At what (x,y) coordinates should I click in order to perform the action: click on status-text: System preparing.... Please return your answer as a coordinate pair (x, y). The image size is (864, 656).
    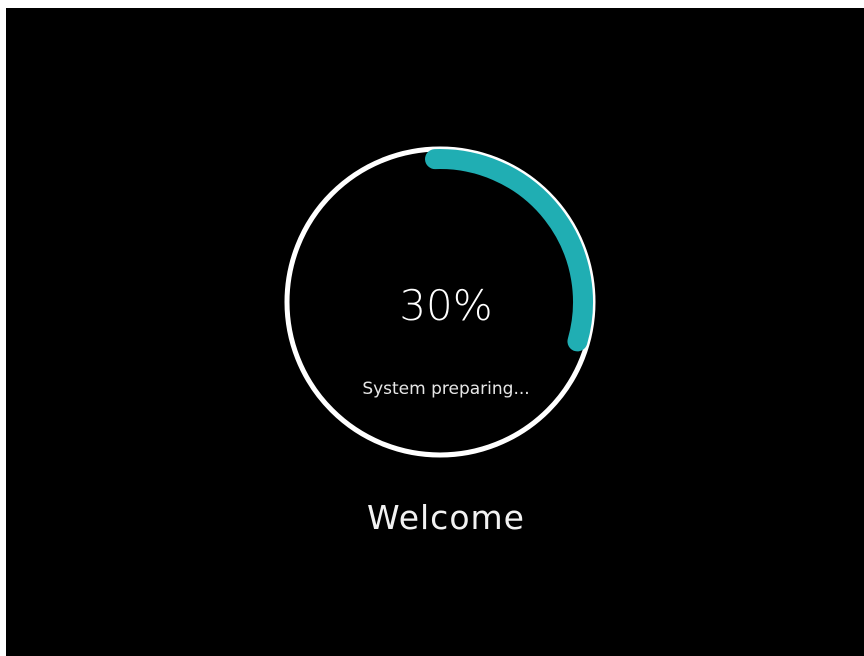
    Looking at the image, I should click on (446, 389).